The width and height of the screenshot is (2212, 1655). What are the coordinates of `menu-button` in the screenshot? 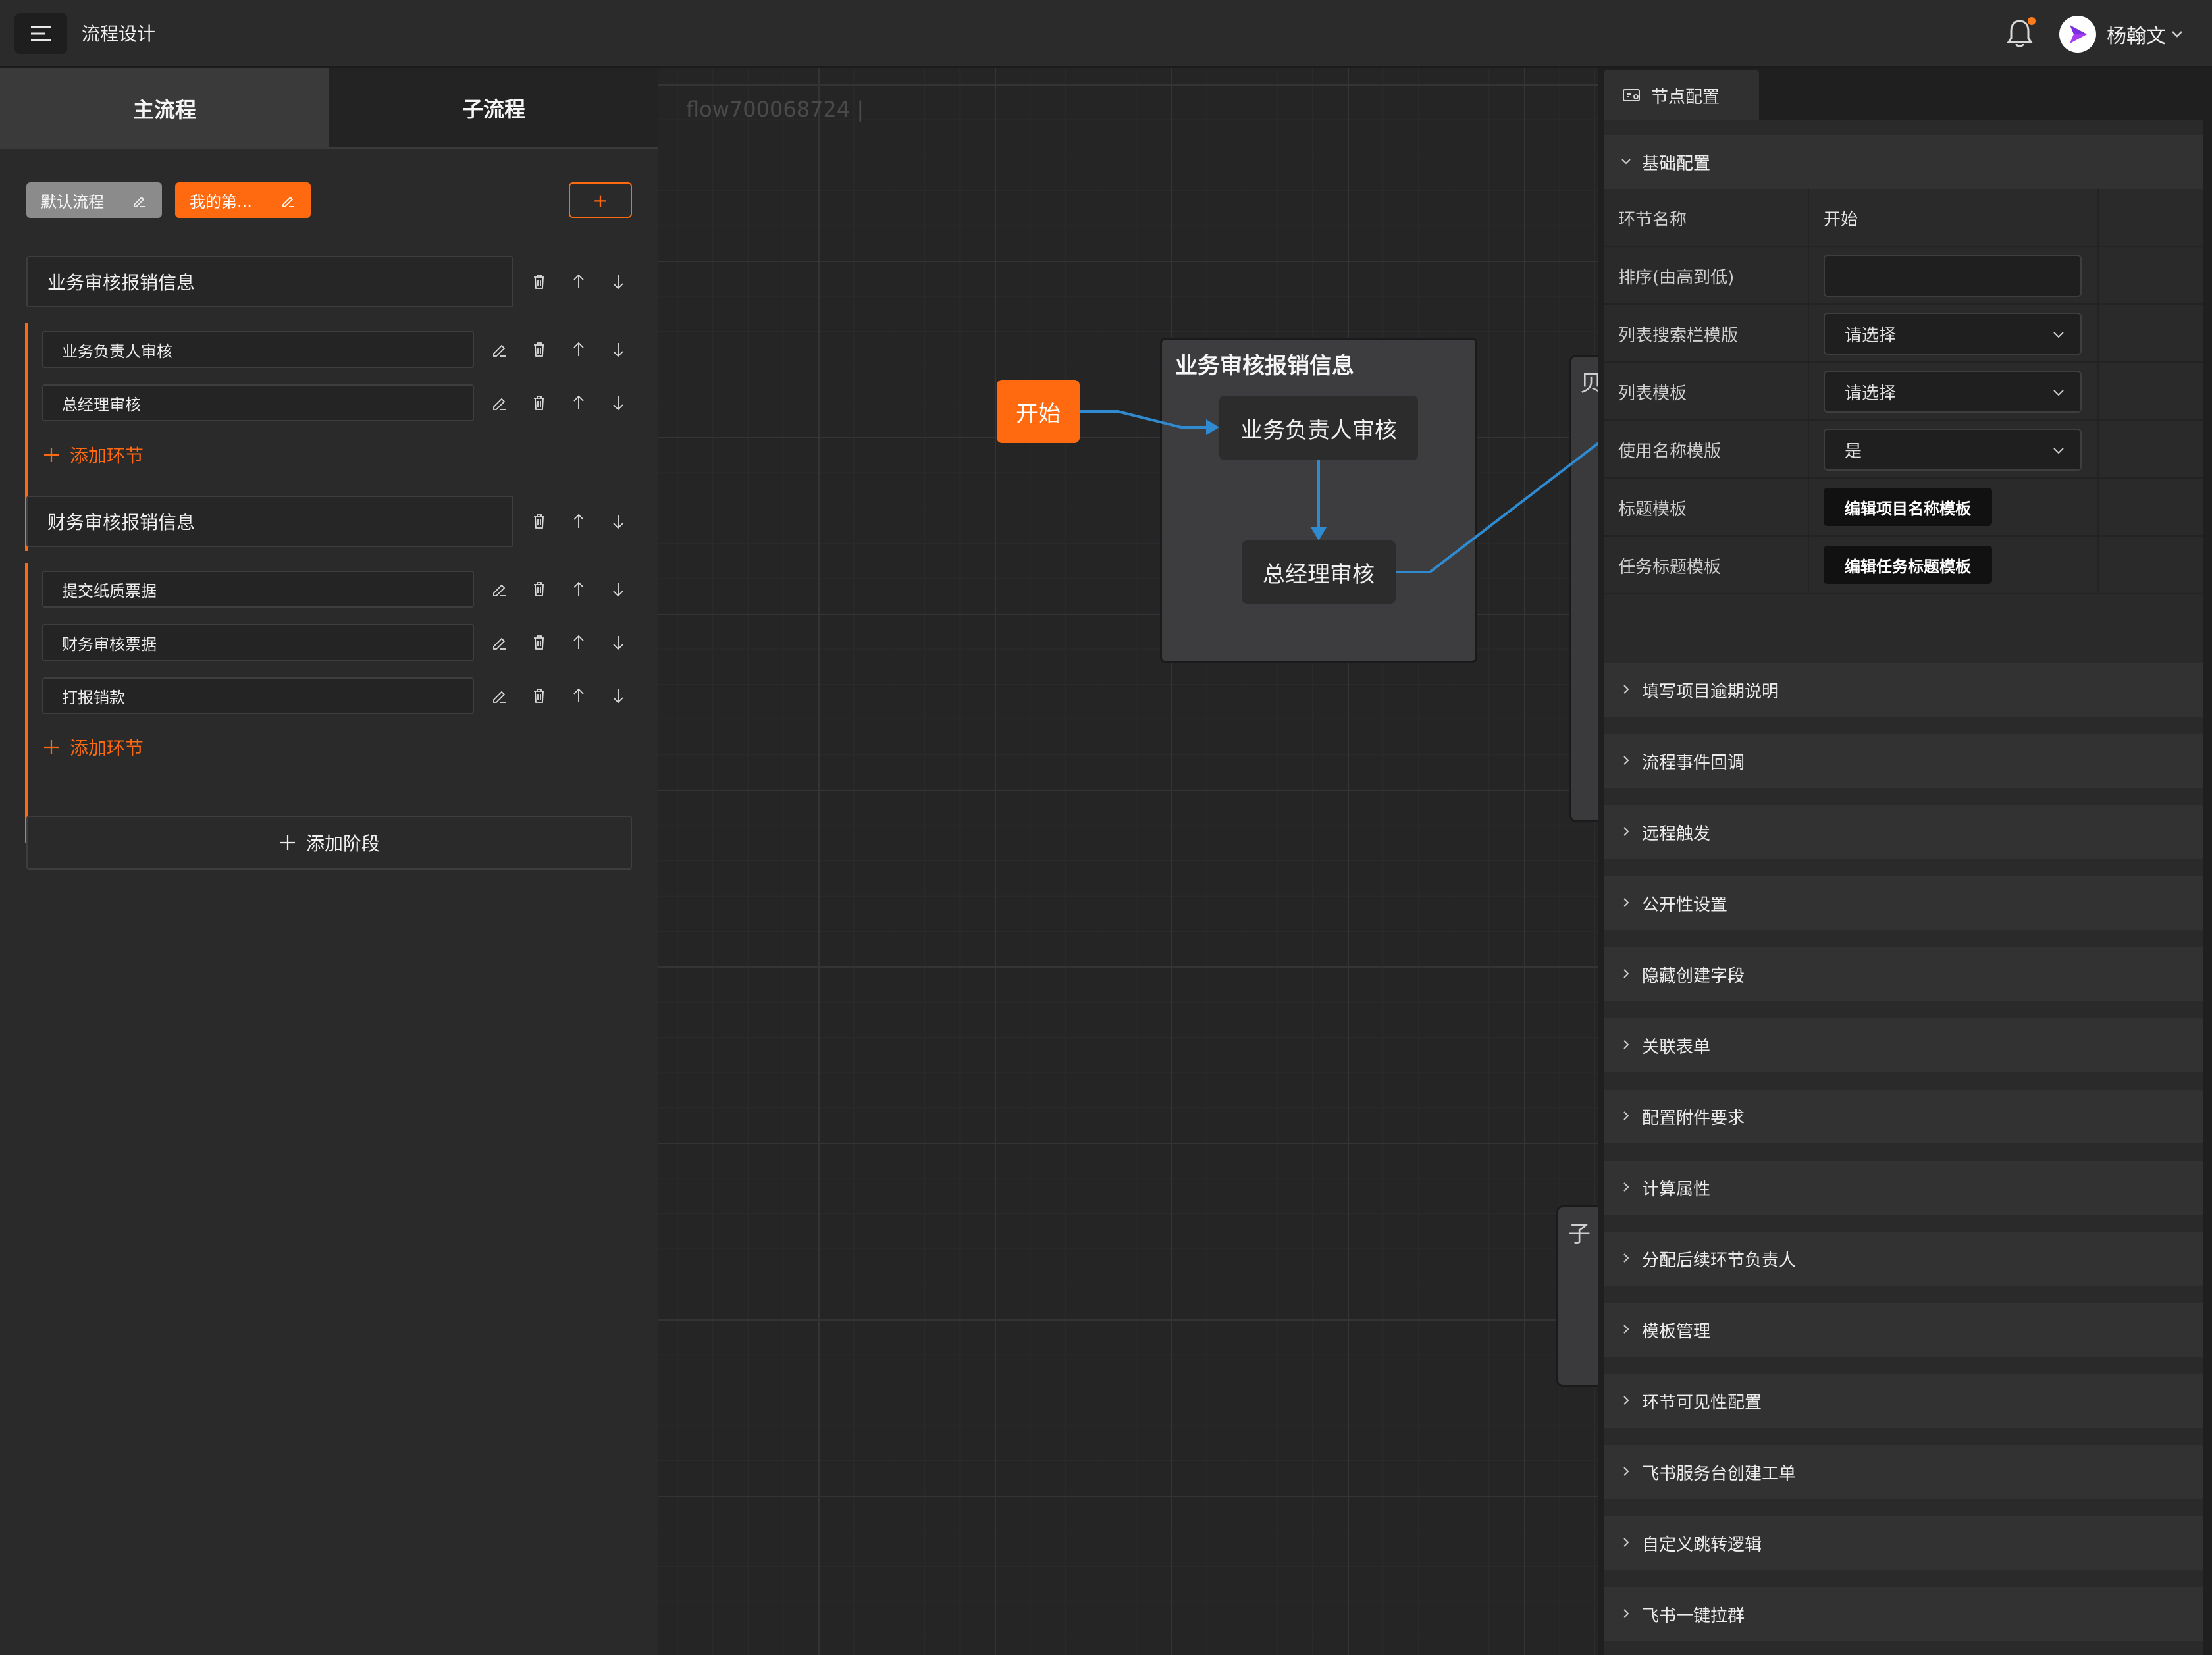 It's located at (40, 33).